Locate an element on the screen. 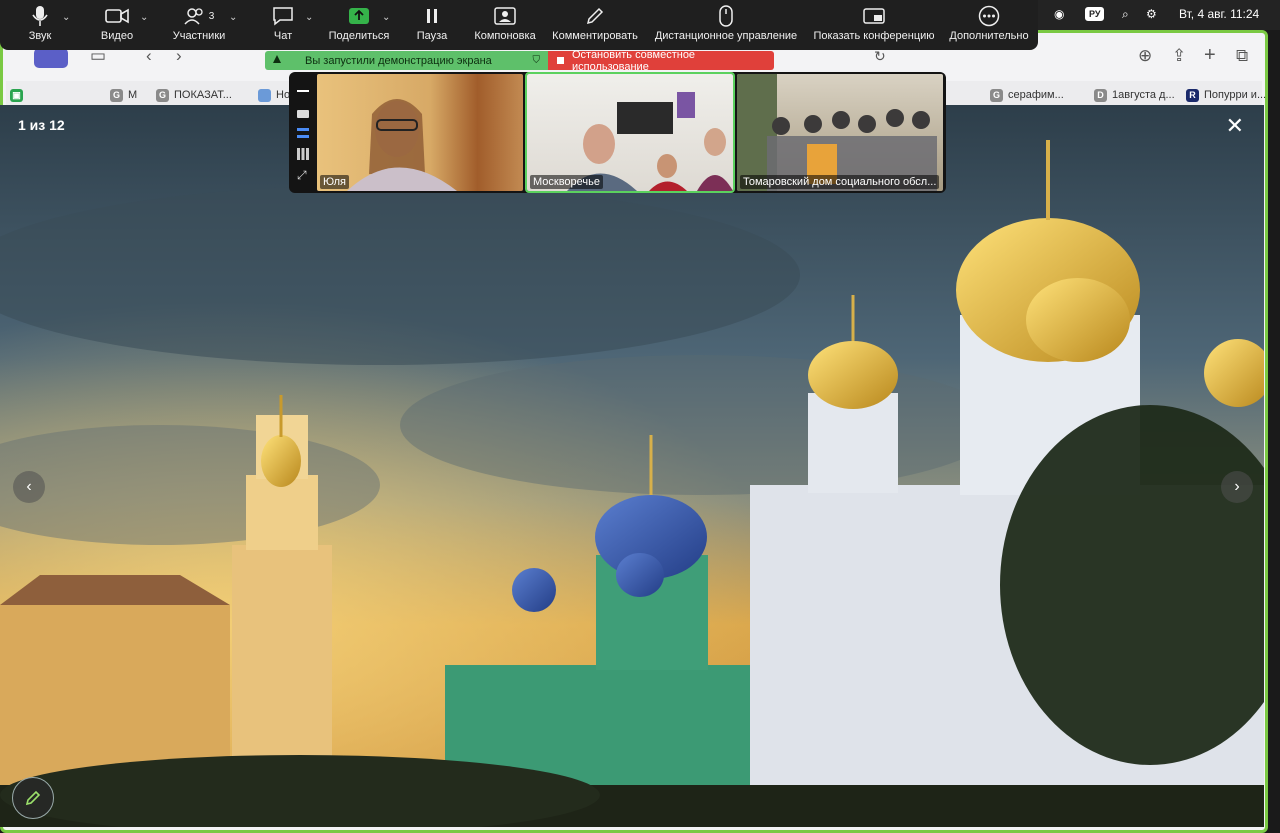  minimize-icon is located at coordinates (303, 91).